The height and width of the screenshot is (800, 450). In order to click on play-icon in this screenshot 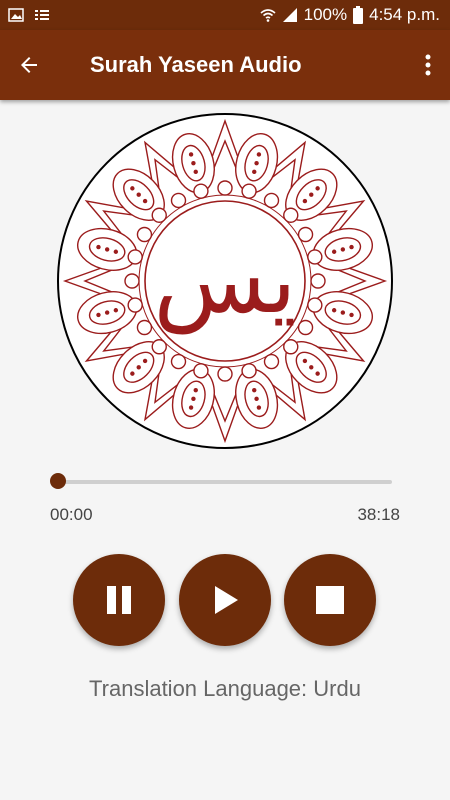, I will do `click(226, 600)`.